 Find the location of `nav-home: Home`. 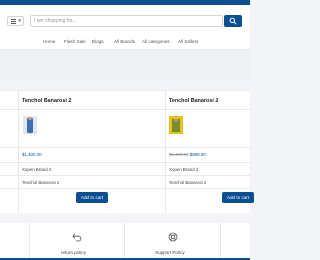

nav-home: Home is located at coordinates (49, 41).